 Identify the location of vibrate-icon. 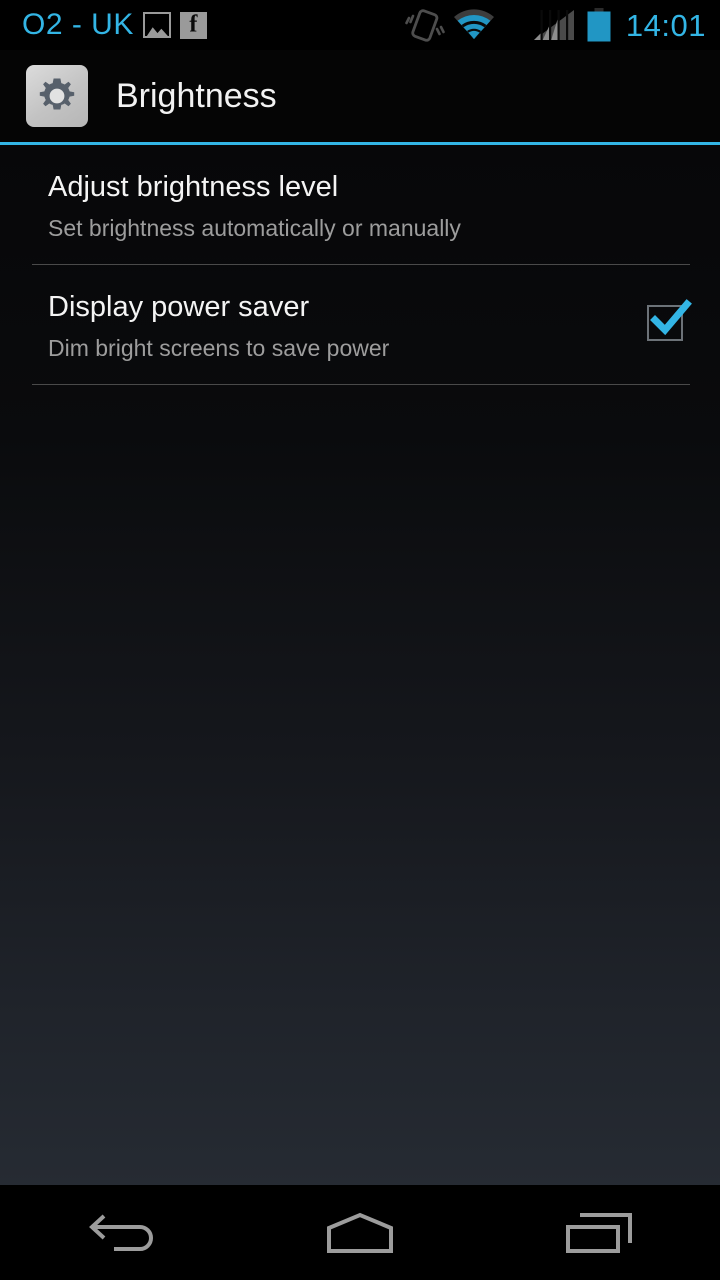
(425, 25).